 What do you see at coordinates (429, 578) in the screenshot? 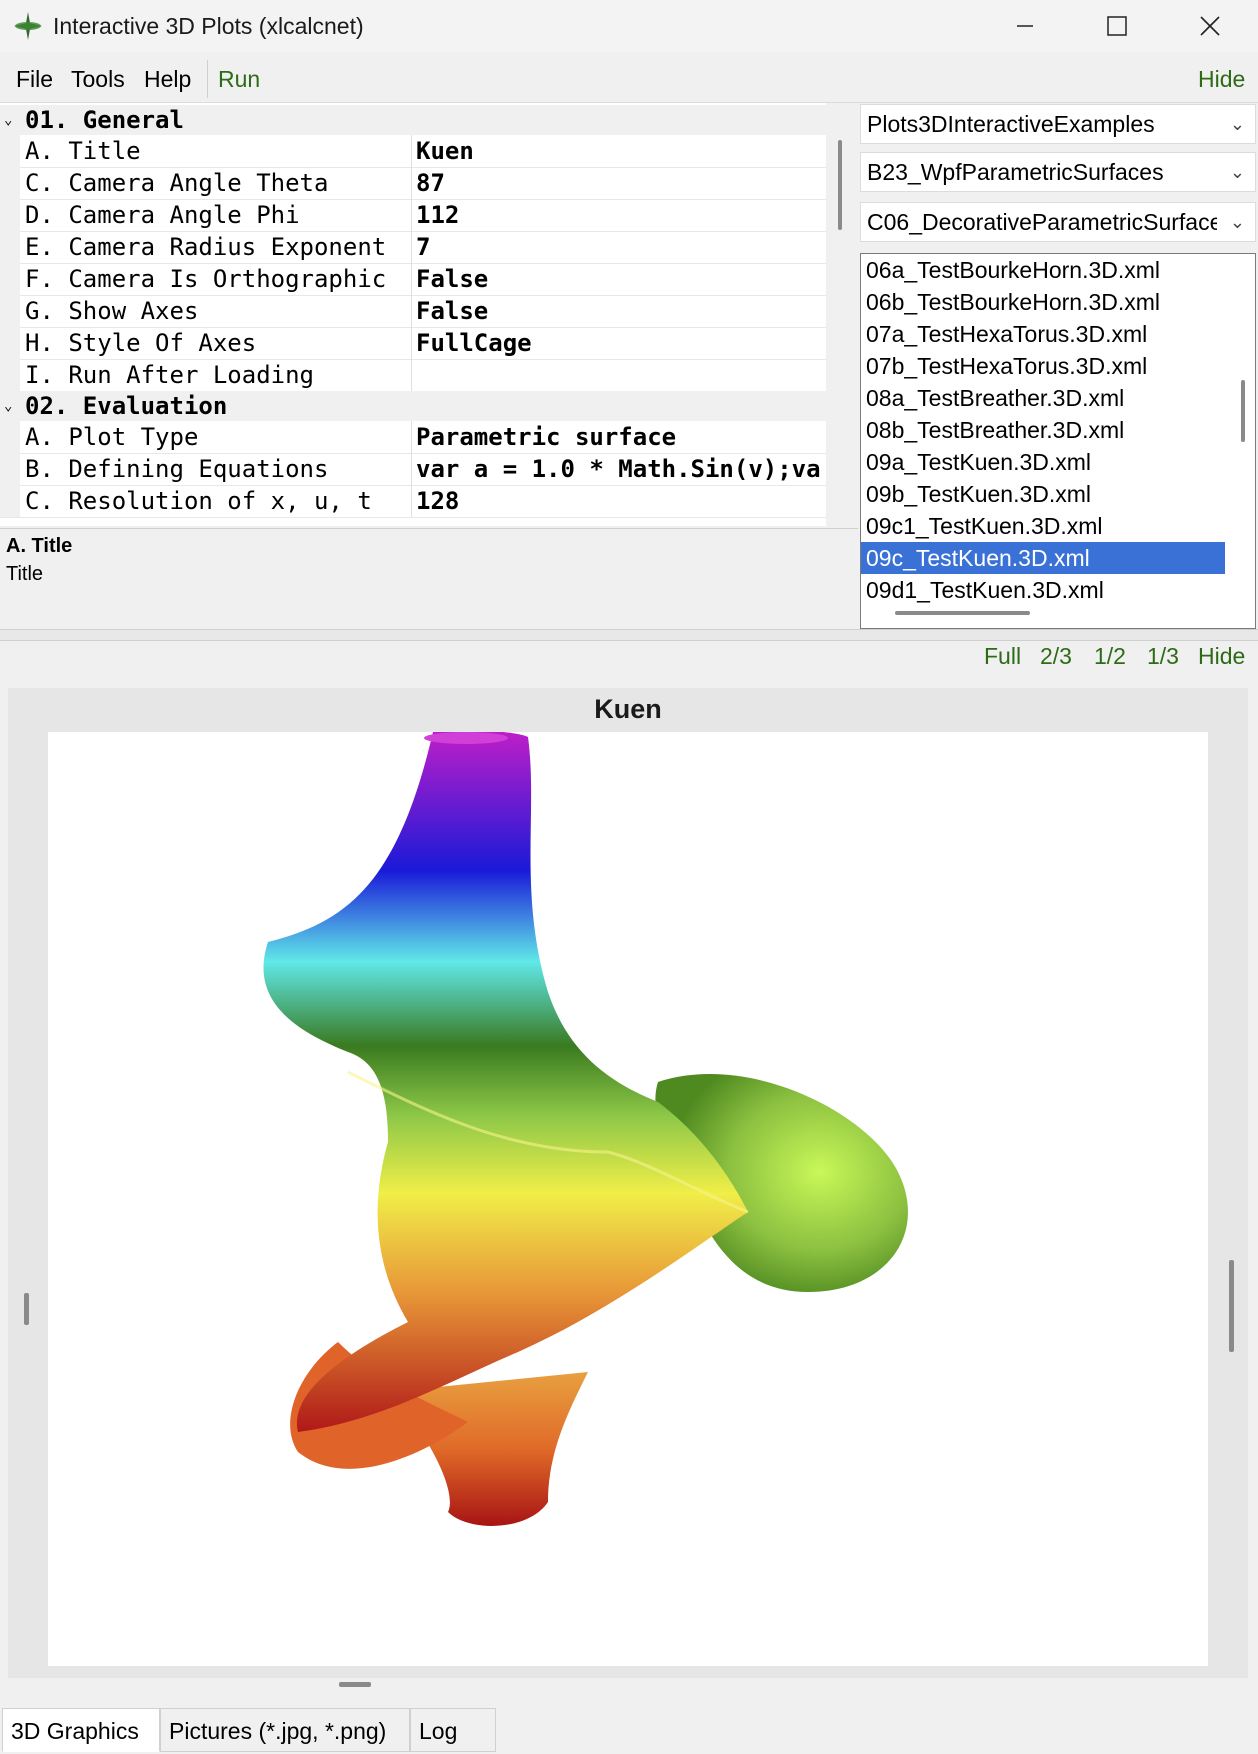
I see `property-description-panel: A. Title Title` at bounding box center [429, 578].